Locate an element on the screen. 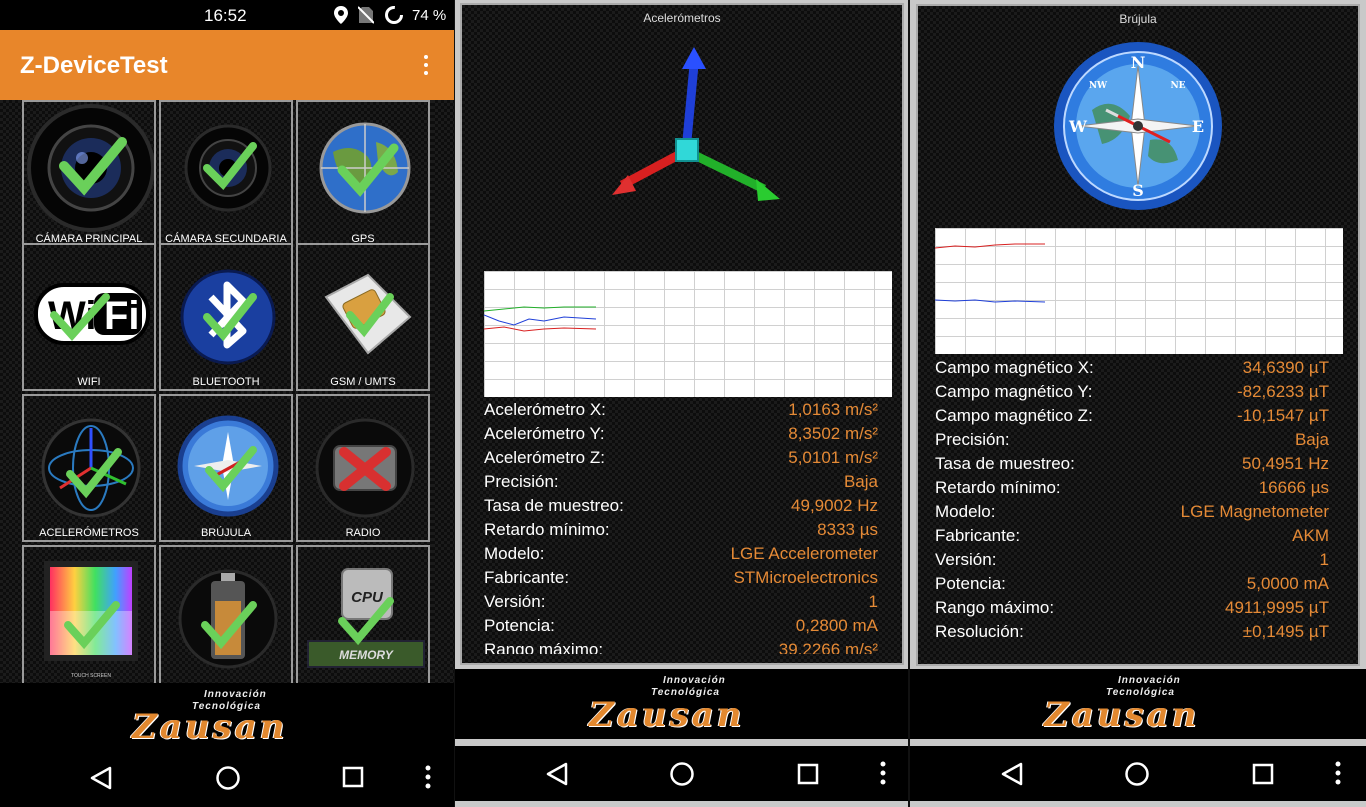 The image size is (1366, 807). compass-icon: N E S W NE NW is located at coordinates (1138, 126).